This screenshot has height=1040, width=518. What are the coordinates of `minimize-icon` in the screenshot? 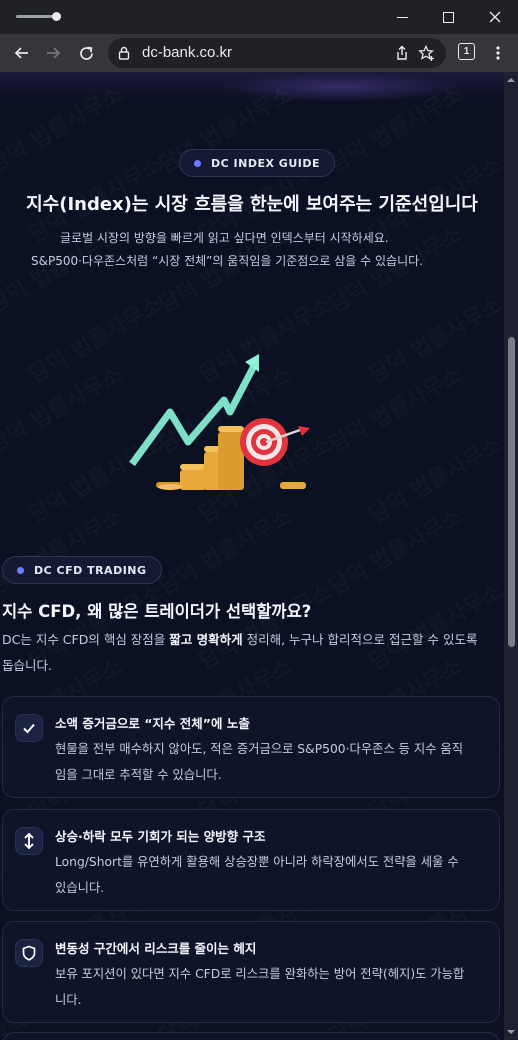 It's located at (402, 17).